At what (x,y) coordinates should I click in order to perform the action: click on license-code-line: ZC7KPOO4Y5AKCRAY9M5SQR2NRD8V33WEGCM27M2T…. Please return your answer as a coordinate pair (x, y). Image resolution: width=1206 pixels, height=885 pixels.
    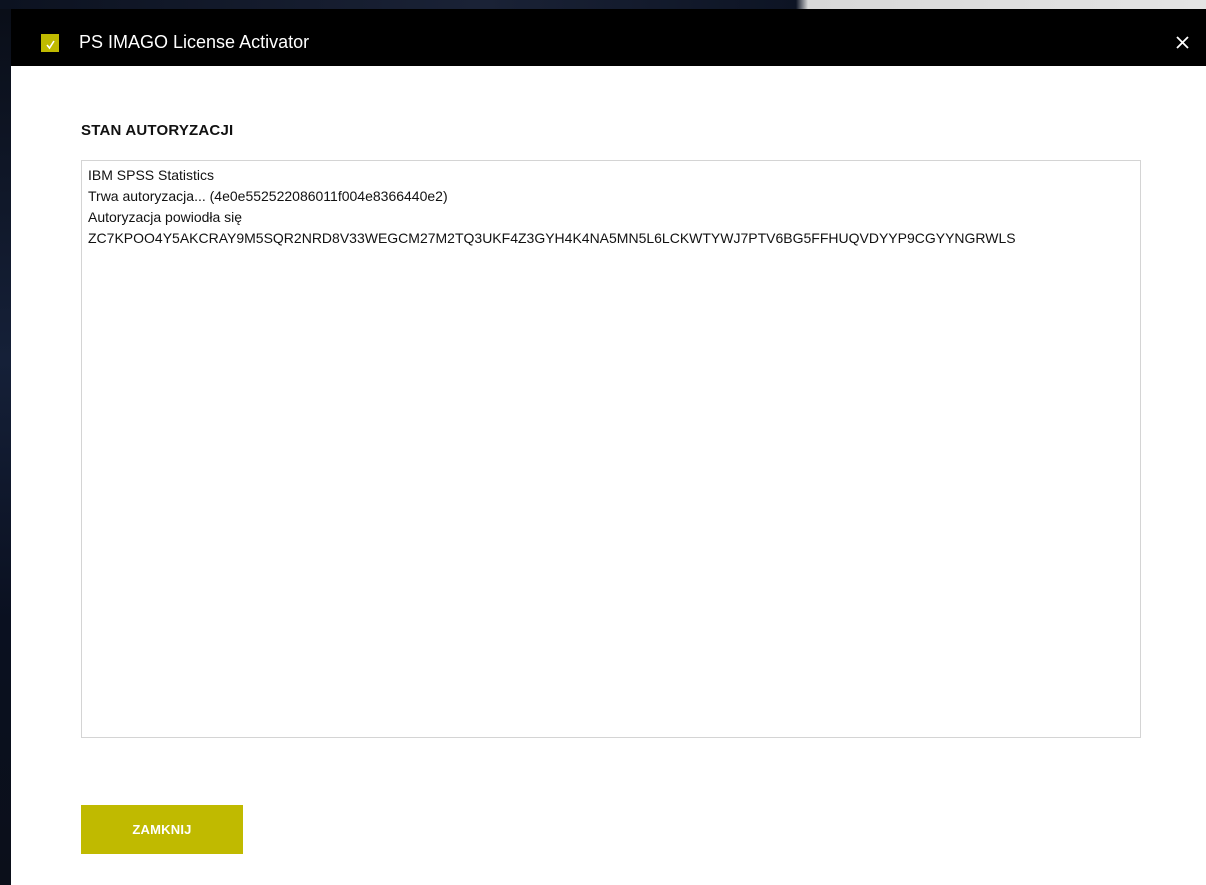
    Looking at the image, I should click on (552, 238).